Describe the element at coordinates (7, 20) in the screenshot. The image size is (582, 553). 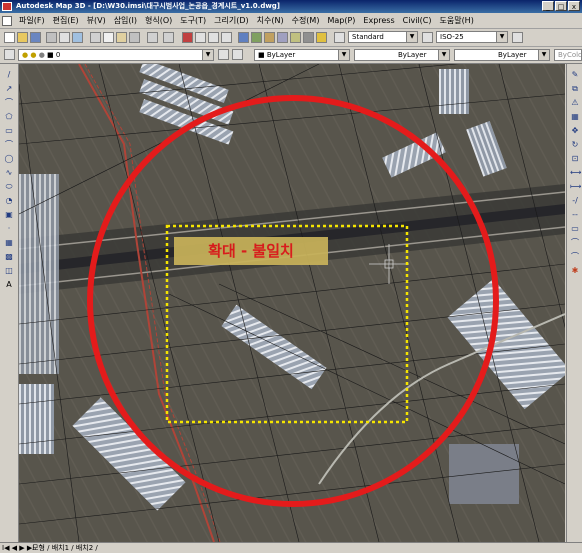
I see `document-icon` at that location.